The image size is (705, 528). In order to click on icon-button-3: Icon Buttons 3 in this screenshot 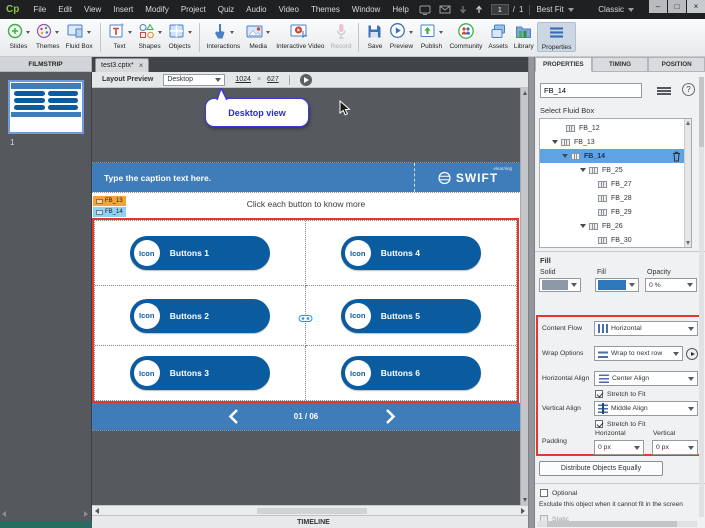, I will do `click(199, 373)`.